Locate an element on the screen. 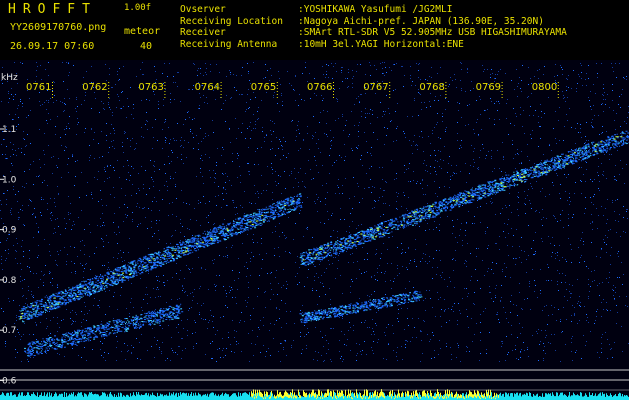 The height and width of the screenshot is (400, 629). frequency-tick-label: 0.9 is located at coordinates (9, 231).